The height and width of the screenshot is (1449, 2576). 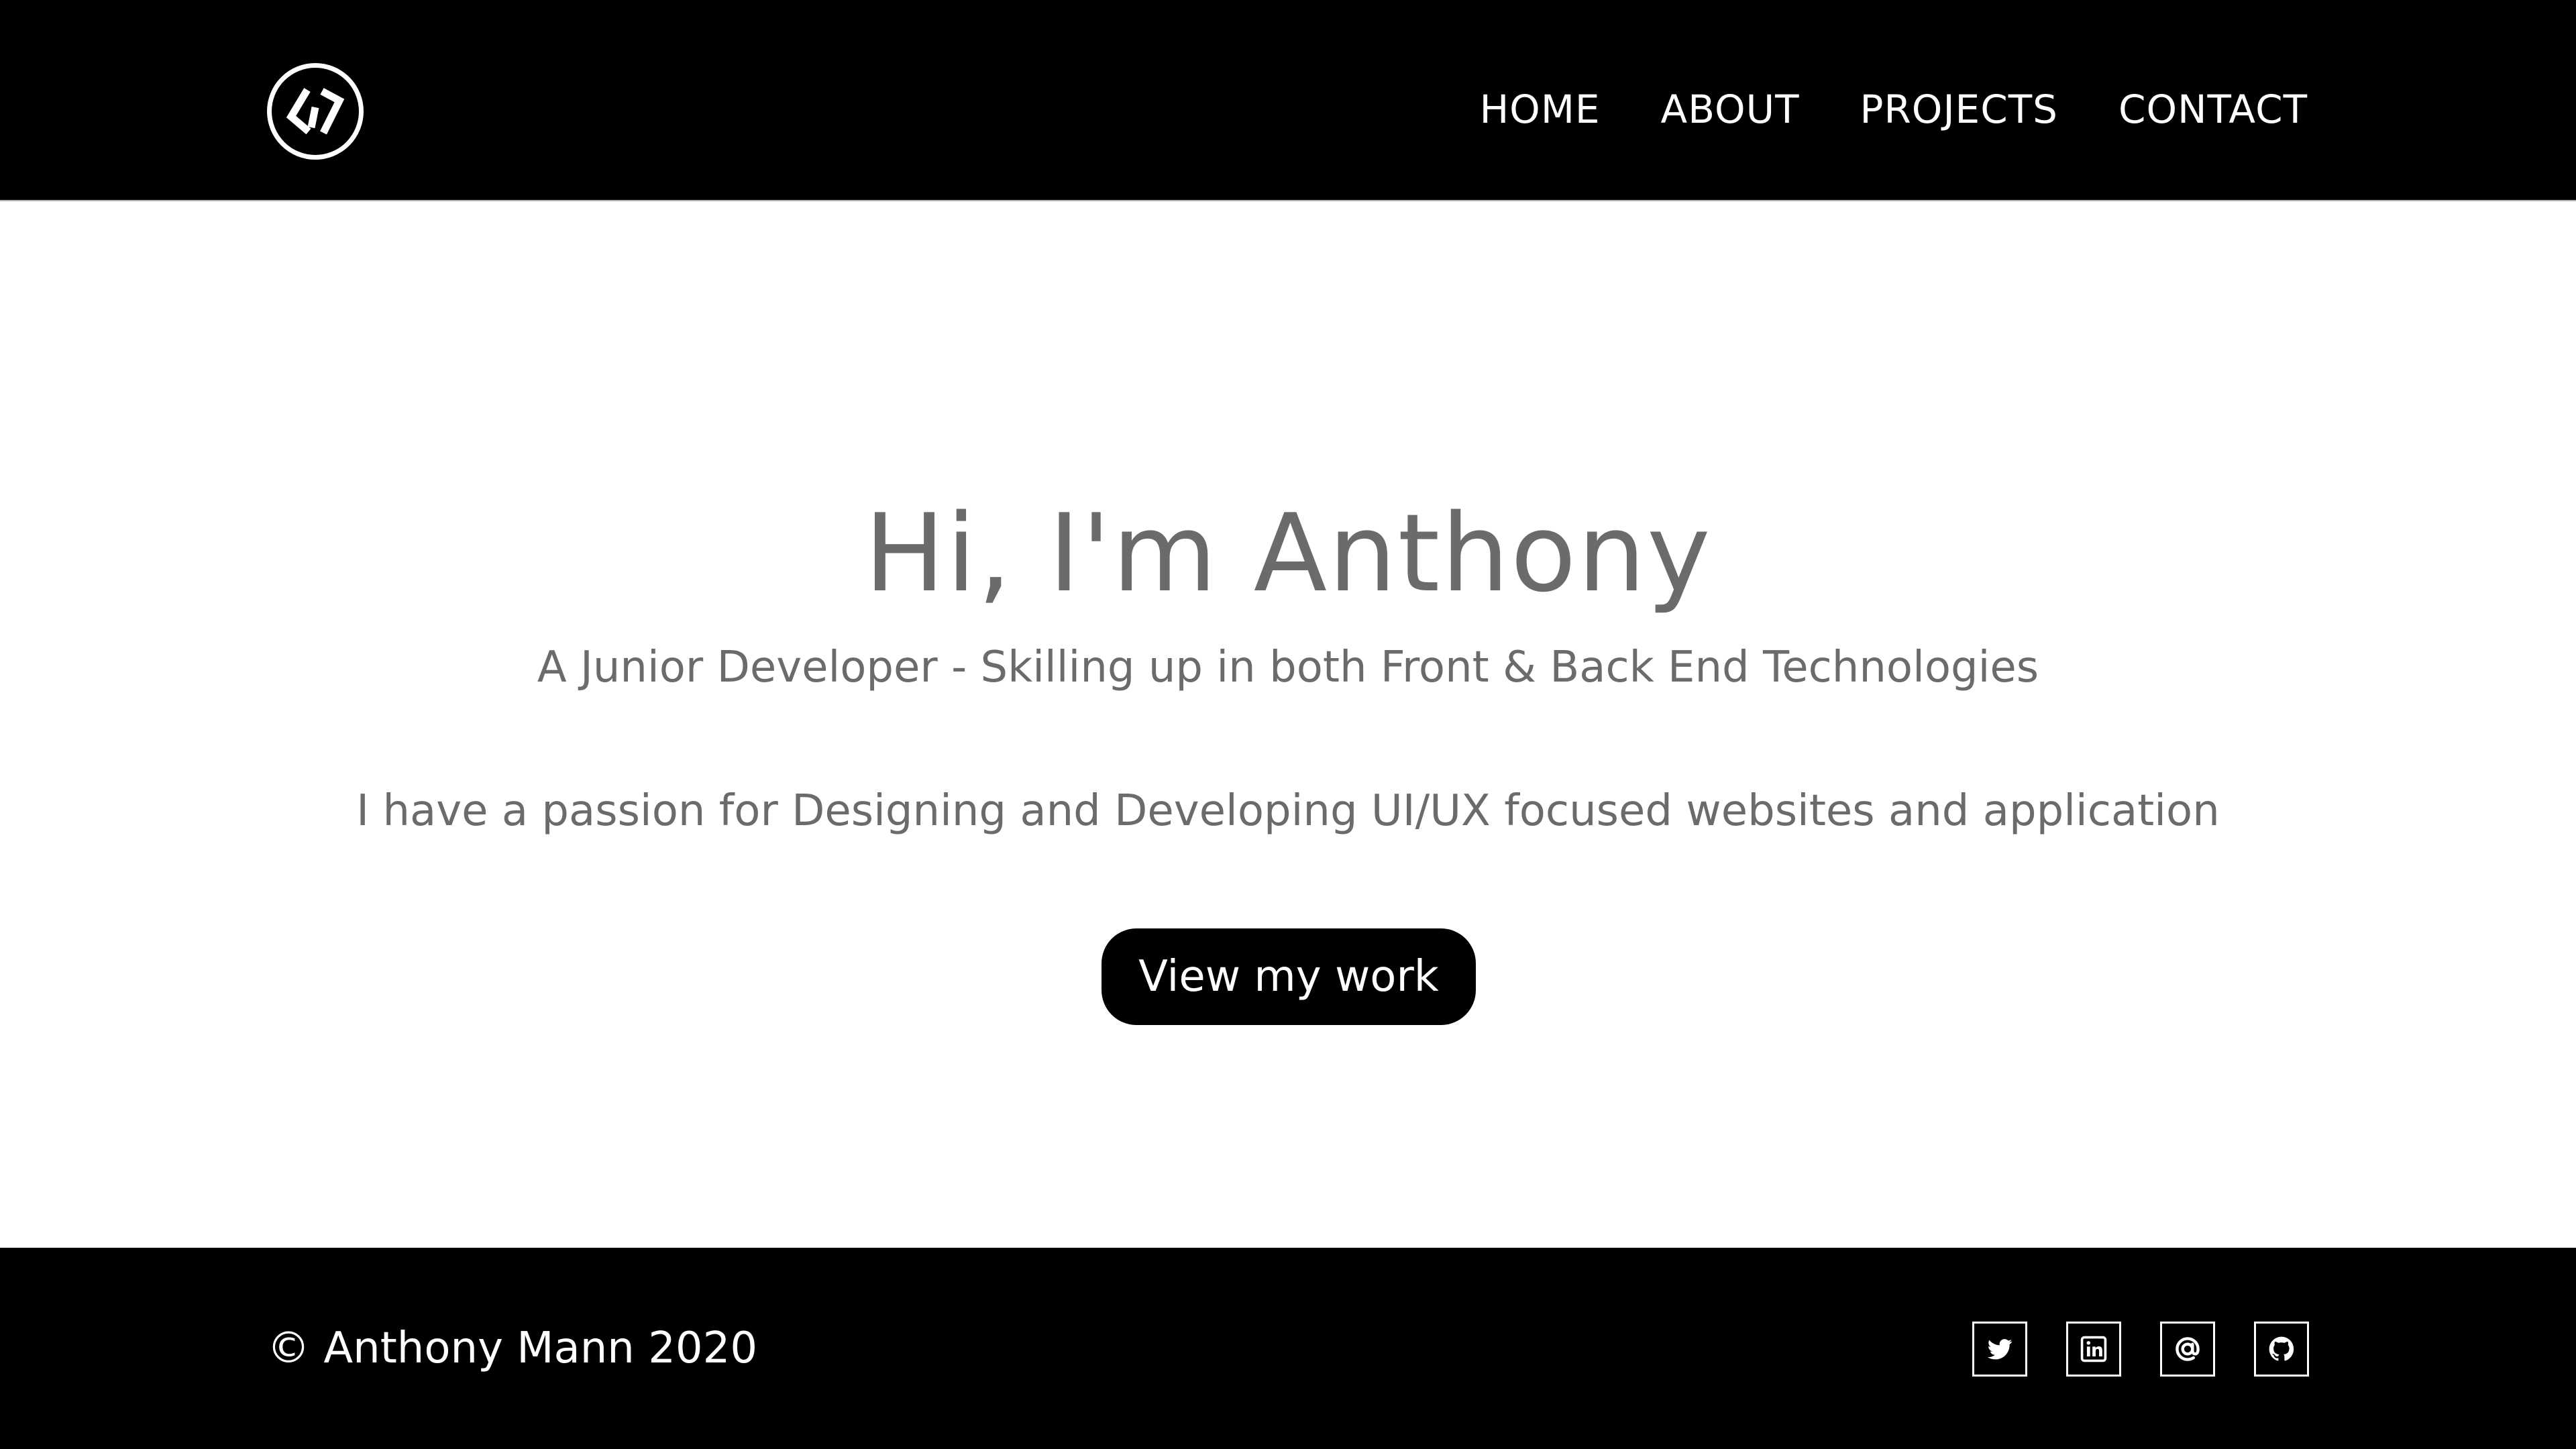 I want to click on github-icon, so click(x=2281, y=1349).